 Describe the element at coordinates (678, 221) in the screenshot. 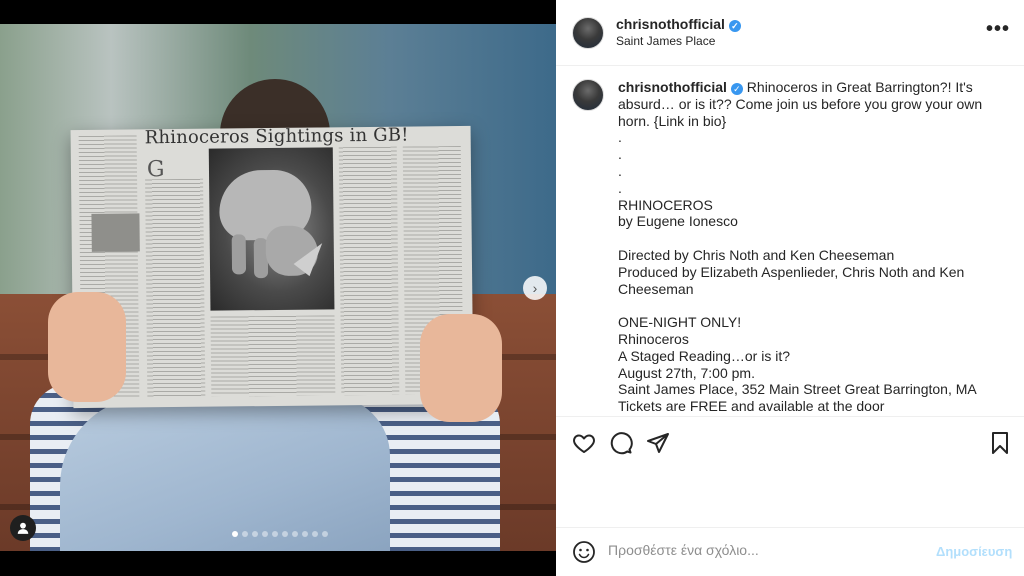

I see `caption-line: by Eugene Ionesco` at that location.